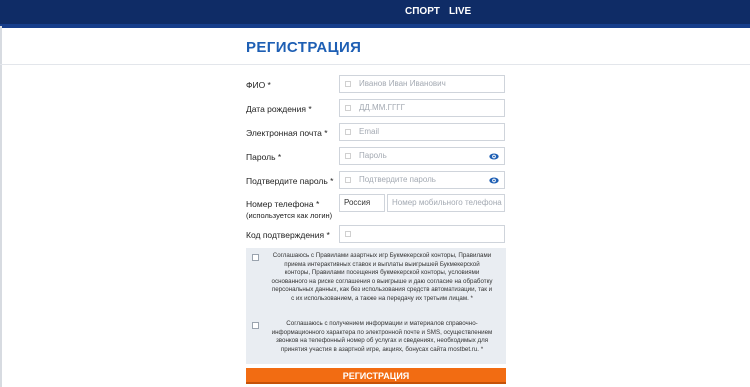 The image size is (750, 387). I want to click on confirm-password-label: Подтвердите пароль *, so click(290, 181).